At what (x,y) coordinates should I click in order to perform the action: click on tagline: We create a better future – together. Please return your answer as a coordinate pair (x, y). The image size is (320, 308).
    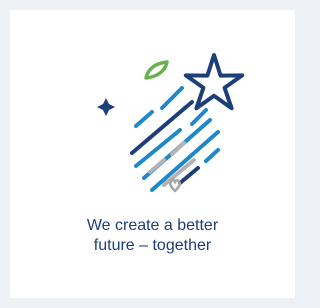
    Looking at the image, I should click on (152, 236).